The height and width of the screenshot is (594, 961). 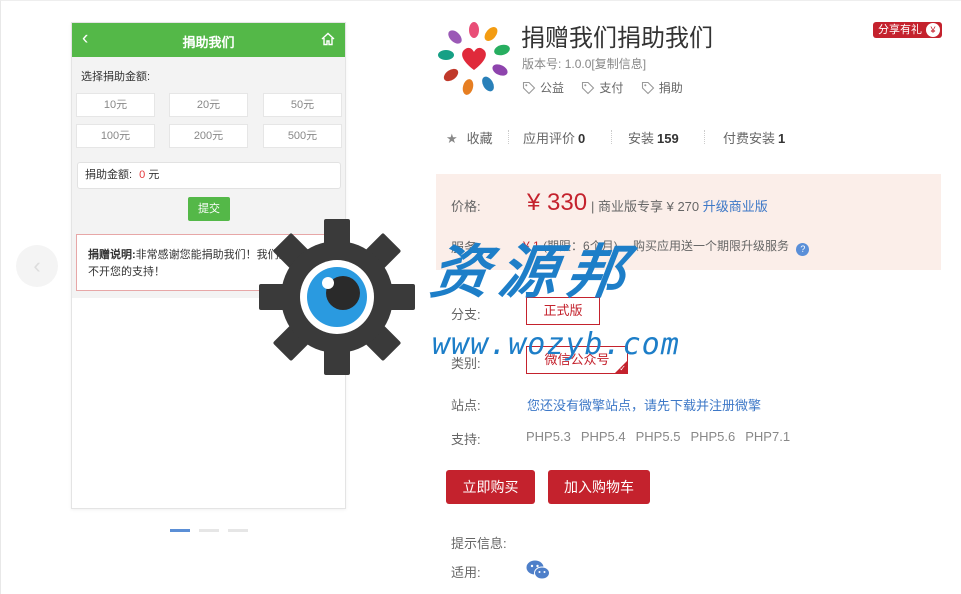 I want to click on amount-option-500: 500元, so click(x=302, y=136).